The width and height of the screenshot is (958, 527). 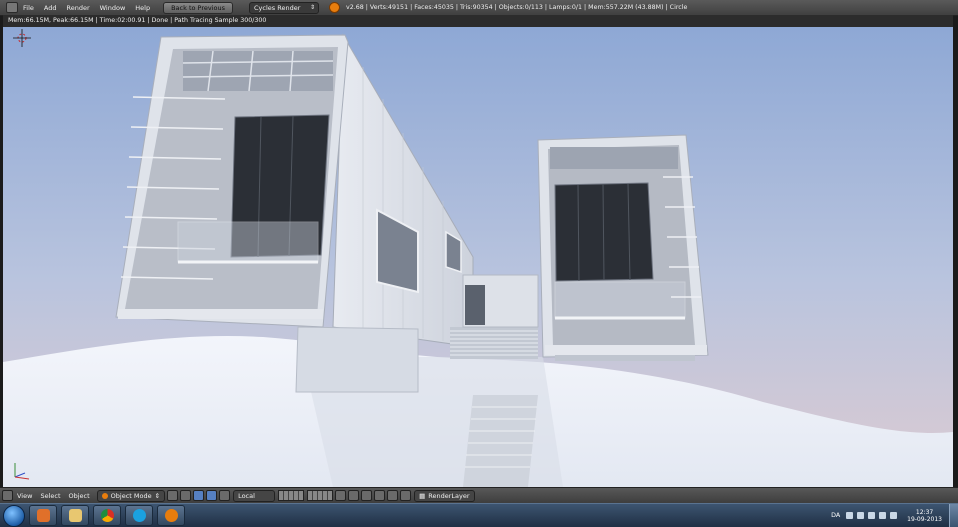 I want to click on proportional-edit-icon, so click(x=380, y=495).